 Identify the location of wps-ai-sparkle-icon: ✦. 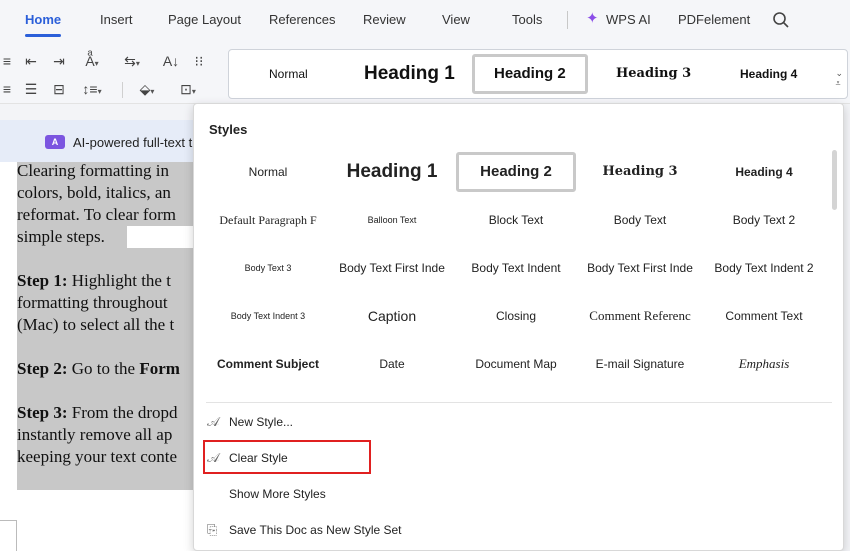
(592, 18).